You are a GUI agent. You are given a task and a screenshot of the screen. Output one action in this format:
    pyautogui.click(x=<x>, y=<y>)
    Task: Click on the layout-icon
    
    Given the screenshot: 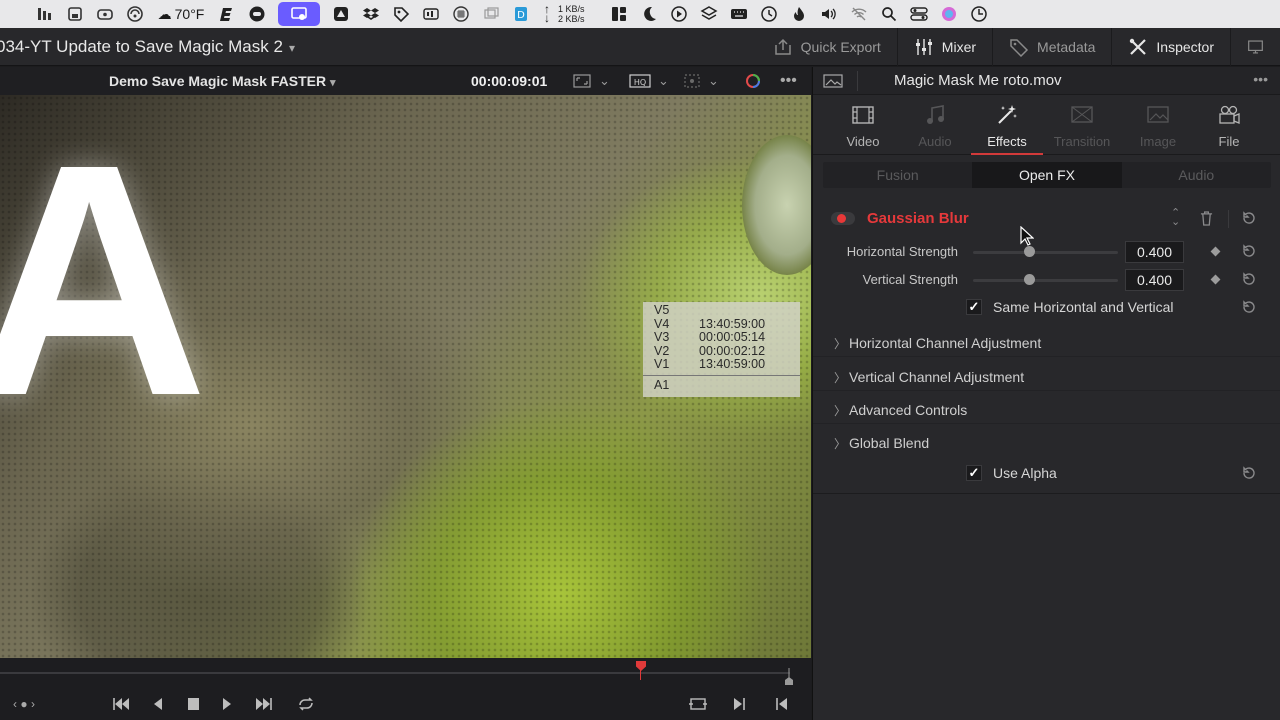 What is the action you would take?
    pyautogui.click(x=619, y=14)
    